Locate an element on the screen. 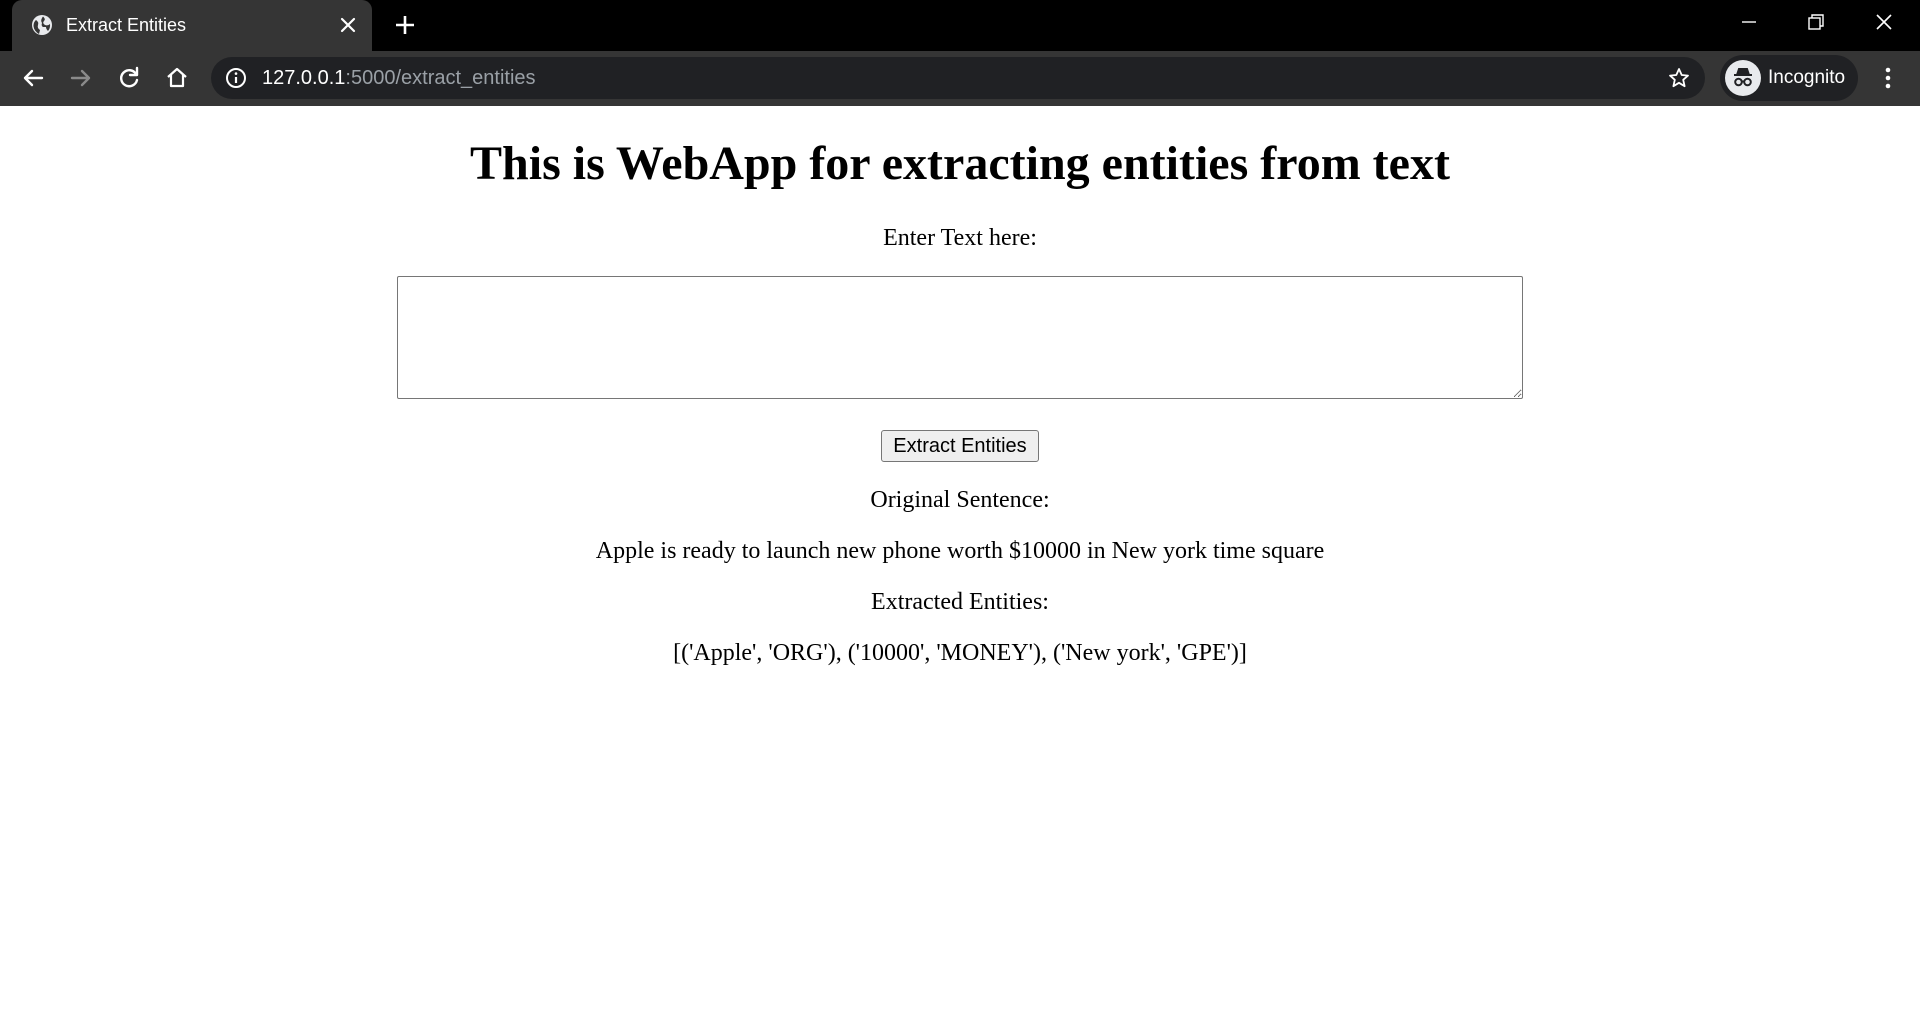 The width and height of the screenshot is (1920, 1020). url-text: 127.0.0.1:5000/extract_entities is located at coordinates (399, 78).